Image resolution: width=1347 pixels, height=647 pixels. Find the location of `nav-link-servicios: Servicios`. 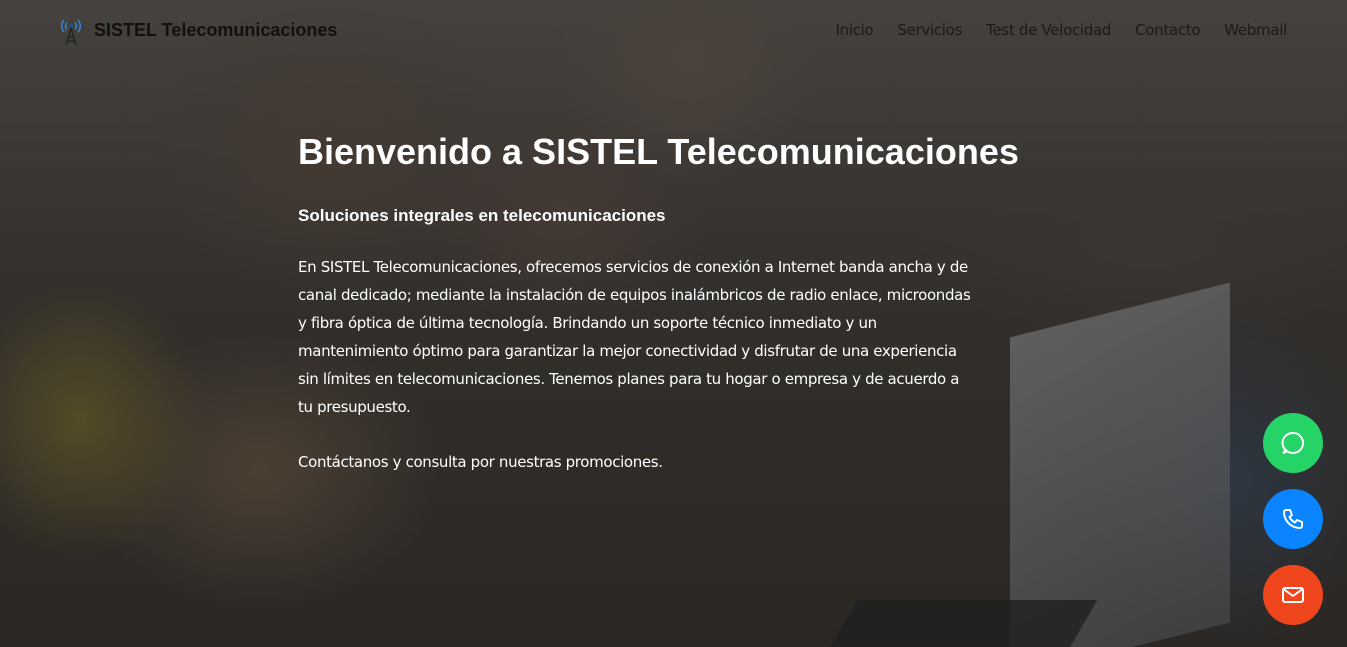

nav-link-servicios: Servicios is located at coordinates (929, 30).